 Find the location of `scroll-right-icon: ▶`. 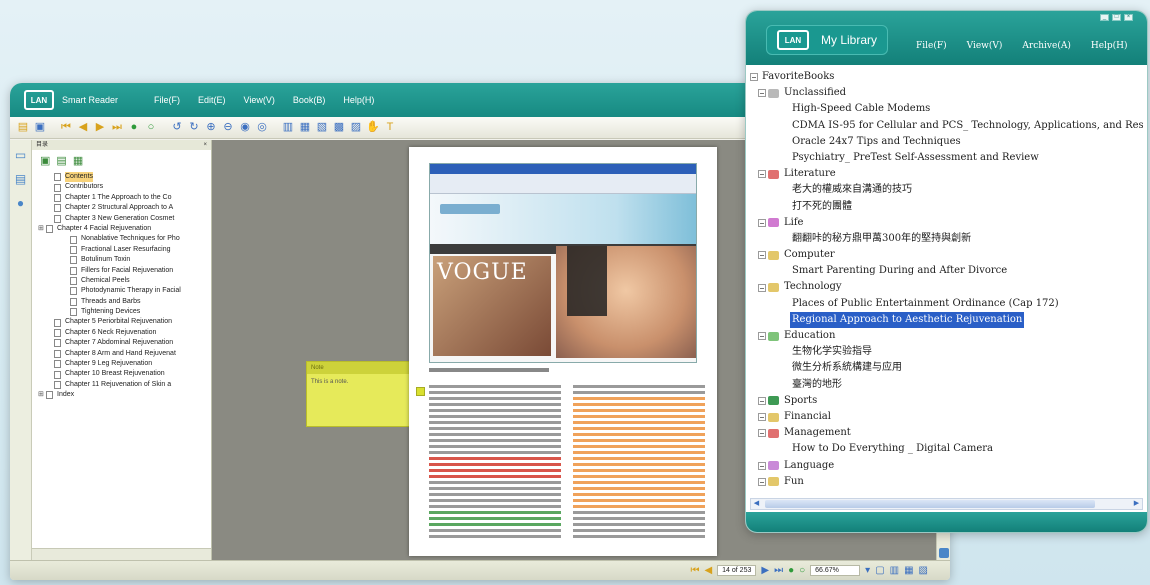

scroll-right-icon: ▶ is located at coordinates (1136, 504).